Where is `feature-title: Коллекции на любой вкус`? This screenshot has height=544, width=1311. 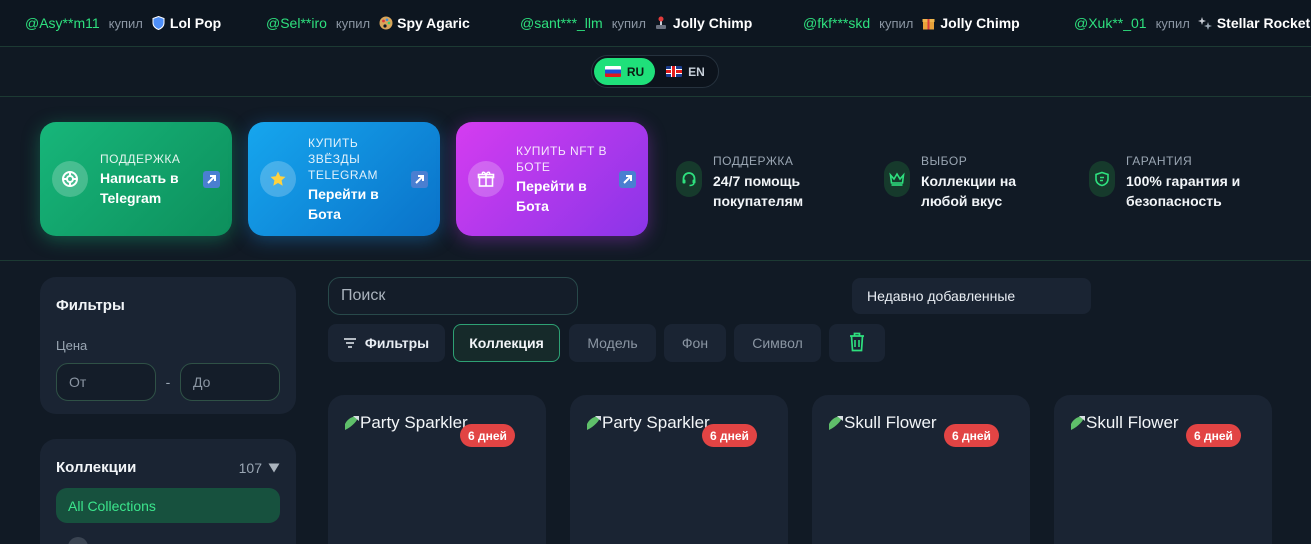 feature-title: Коллекции на любой вкус is located at coordinates (969, 191).